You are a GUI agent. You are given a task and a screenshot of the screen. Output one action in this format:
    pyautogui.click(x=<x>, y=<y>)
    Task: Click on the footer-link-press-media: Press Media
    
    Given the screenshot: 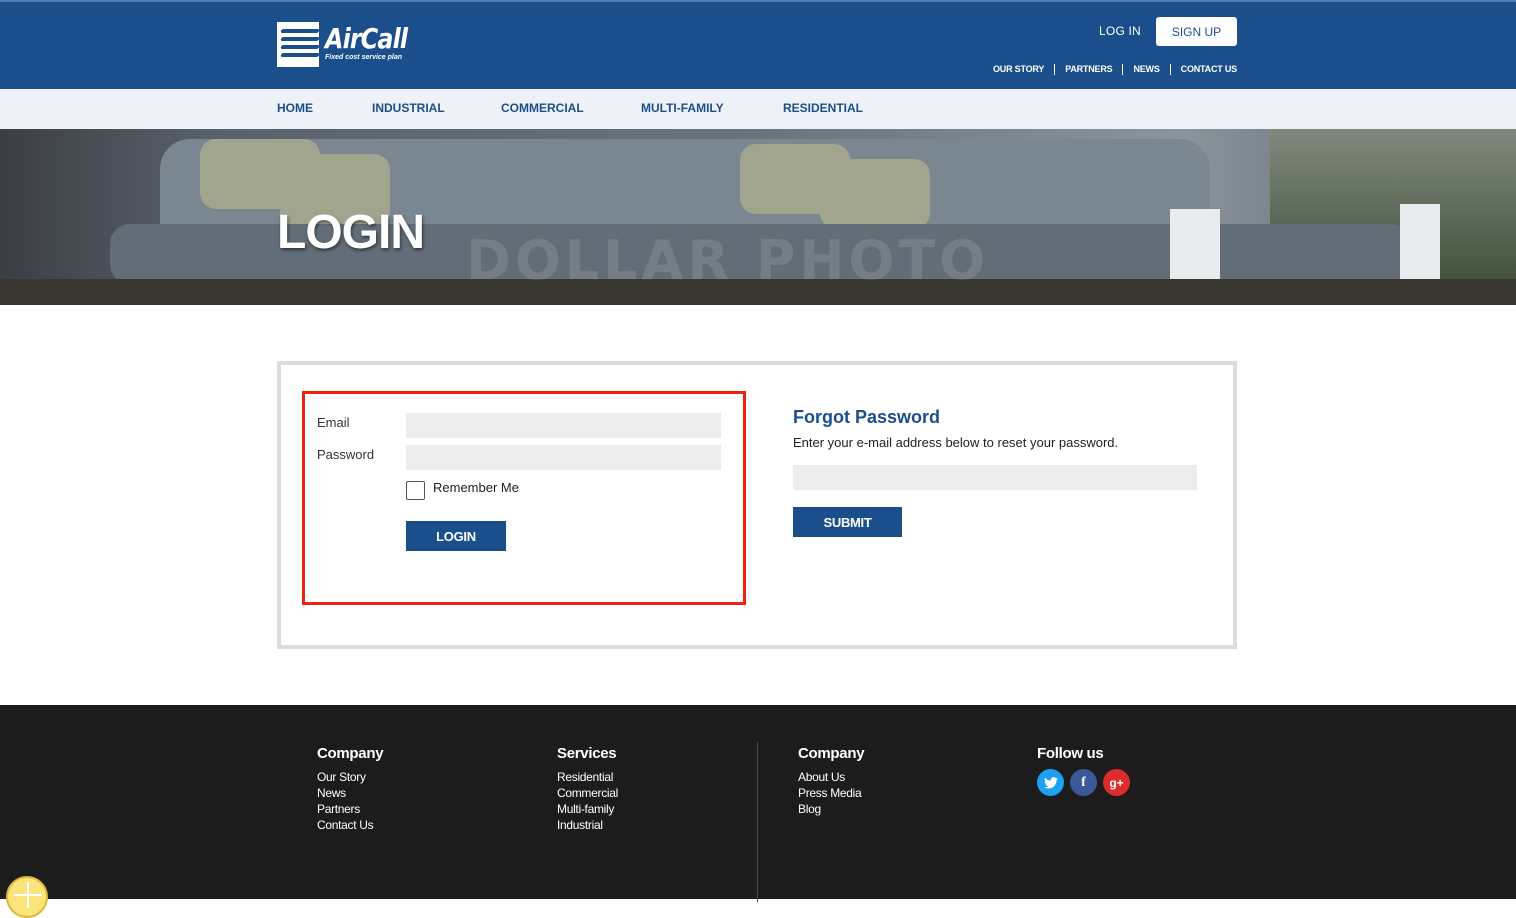 What is the action you would take?
    pyautogui.click(x=831, y=793)
    